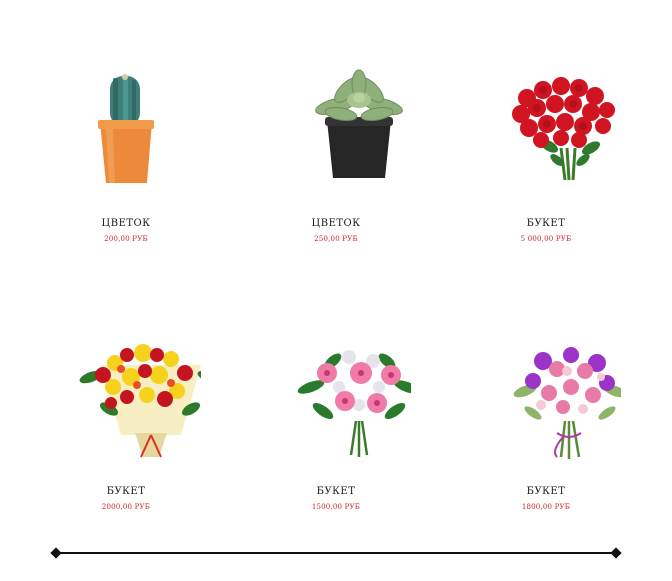 This screenshot has height=581, width=672. Describe the element at coordinates (336, 143) in the screenshot. I see `succulent-pot-image` at that location.